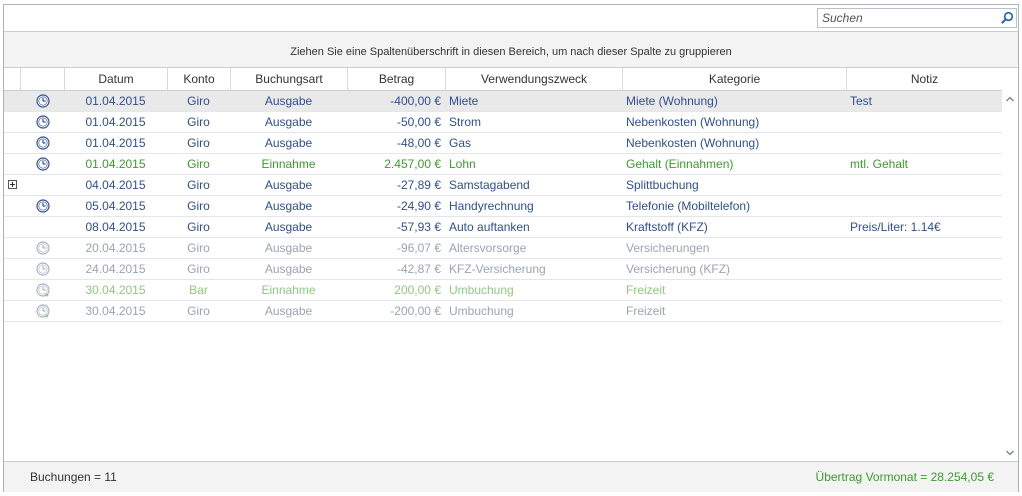 The width and height of the screenshot is (1022, 496). Describe the element at coordinates (115, 185) in the screenshot. I see `cell-datum: 04.04.2015` at that location.